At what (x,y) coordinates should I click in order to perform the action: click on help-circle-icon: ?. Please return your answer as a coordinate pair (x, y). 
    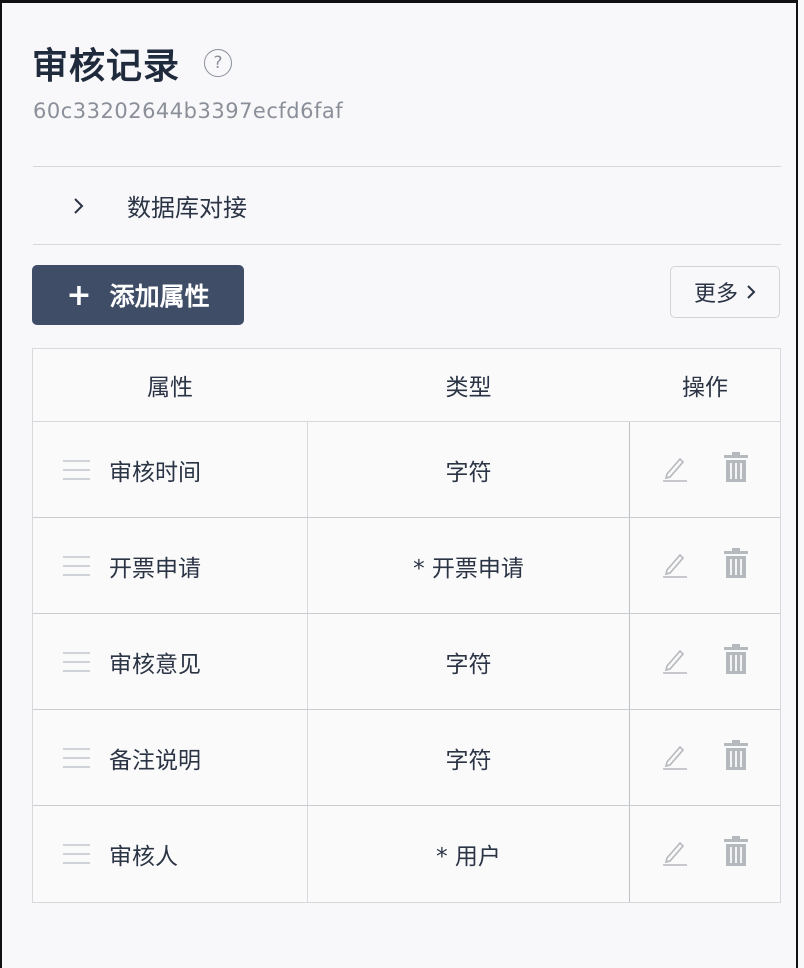
    Looking at the image, I should click on (218, 63).